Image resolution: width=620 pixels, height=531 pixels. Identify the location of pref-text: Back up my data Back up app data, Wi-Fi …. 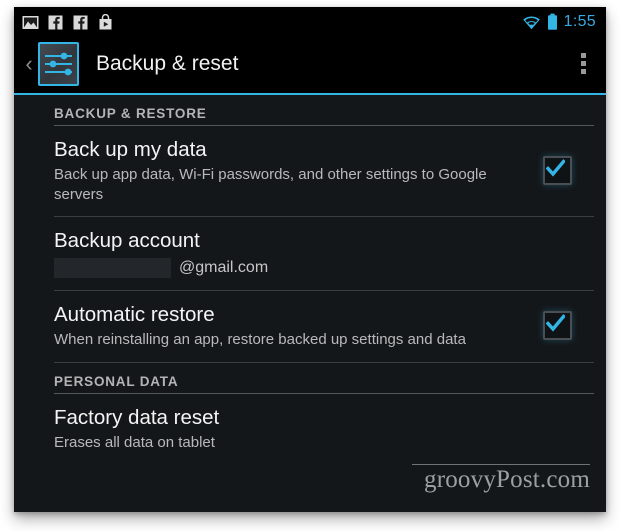
(298, 170).